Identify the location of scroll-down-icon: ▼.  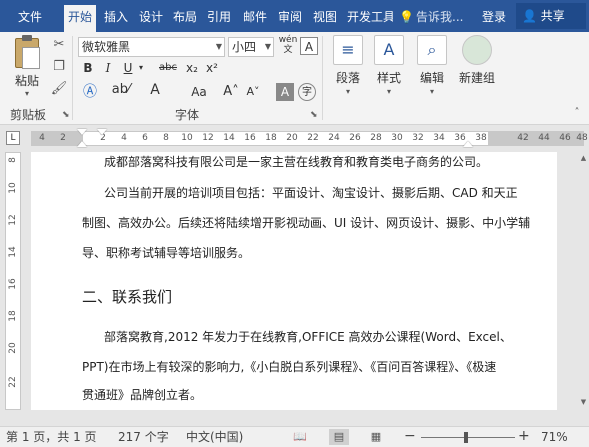
(583, 402).